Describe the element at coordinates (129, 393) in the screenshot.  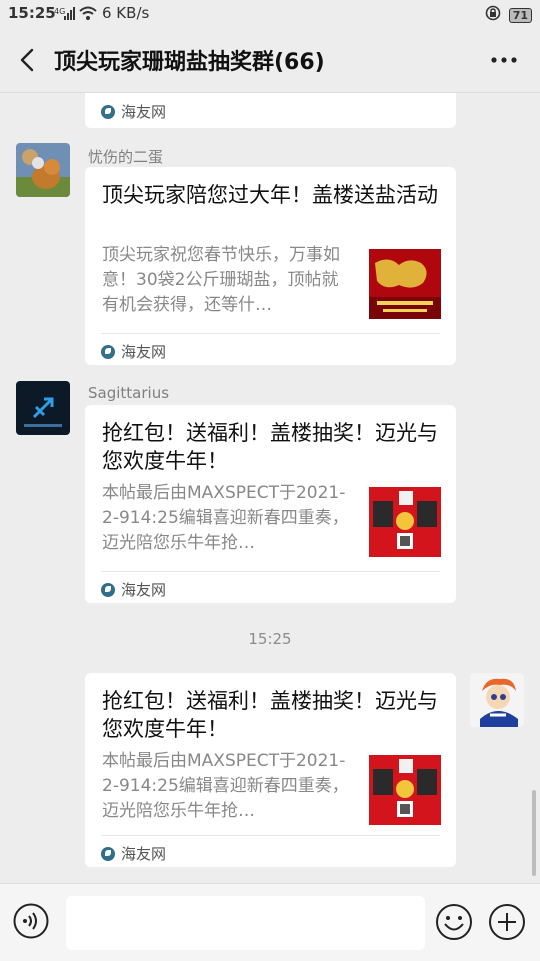
I see `sender-name: Sagittarius` at that location.